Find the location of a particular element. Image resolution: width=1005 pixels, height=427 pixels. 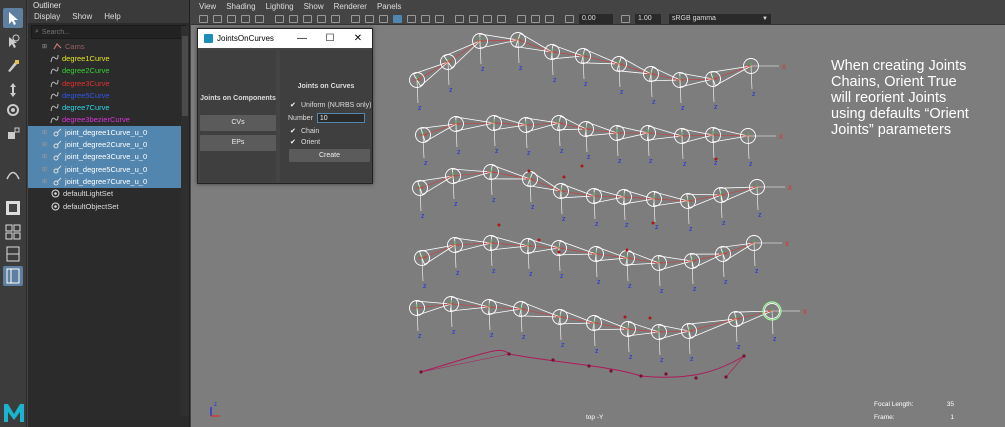

uniform-option: ✔ Uniform (NURBS only) is located at coordinates (330, 105).